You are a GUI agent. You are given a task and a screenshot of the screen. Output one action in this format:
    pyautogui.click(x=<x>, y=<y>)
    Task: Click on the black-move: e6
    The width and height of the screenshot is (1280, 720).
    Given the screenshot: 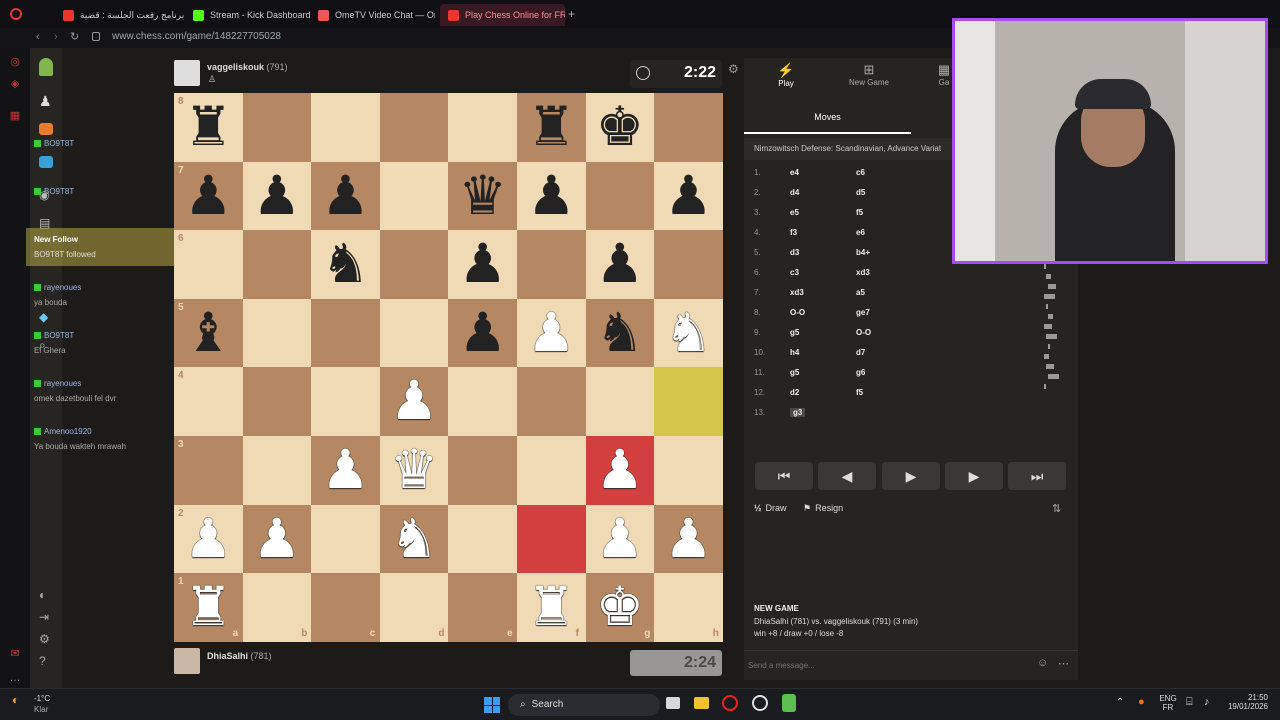 What is the action you would take?
    pyautogui.click(x=891, y=232)
    